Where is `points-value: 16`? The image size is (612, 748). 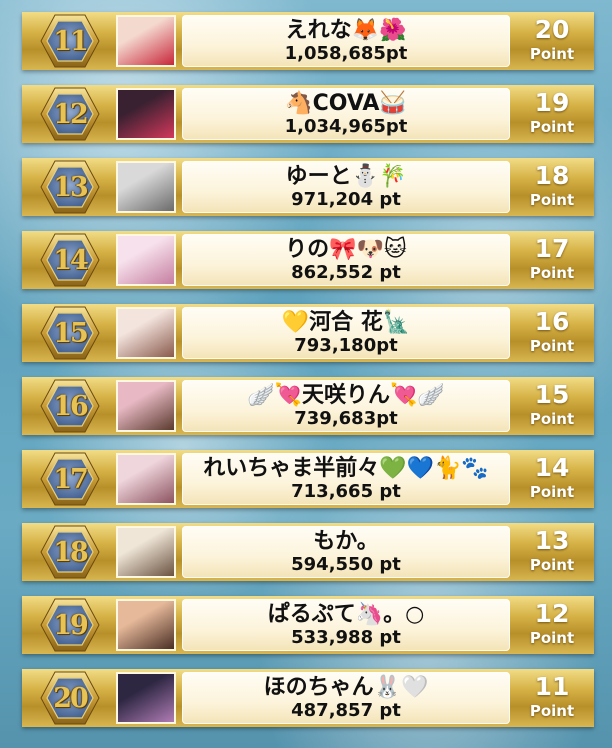
points-value: 16 is located at coordinates (552, 321).